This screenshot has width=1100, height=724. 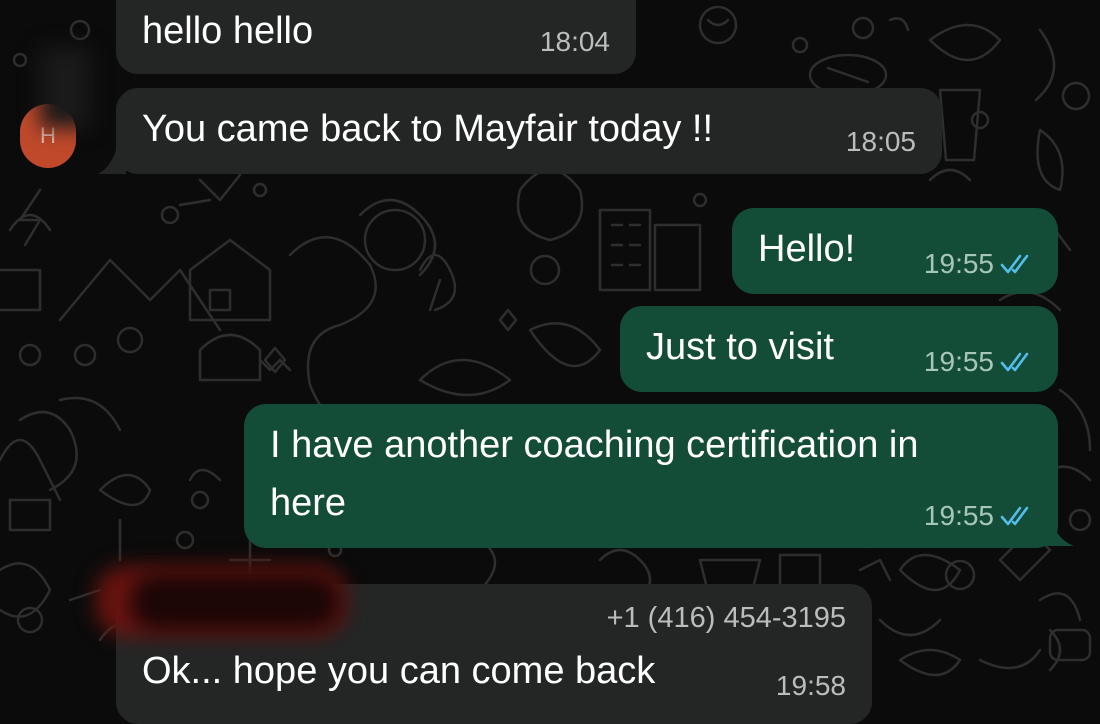 I want to click on message-time: 19:58, so click(x=811, y=686).